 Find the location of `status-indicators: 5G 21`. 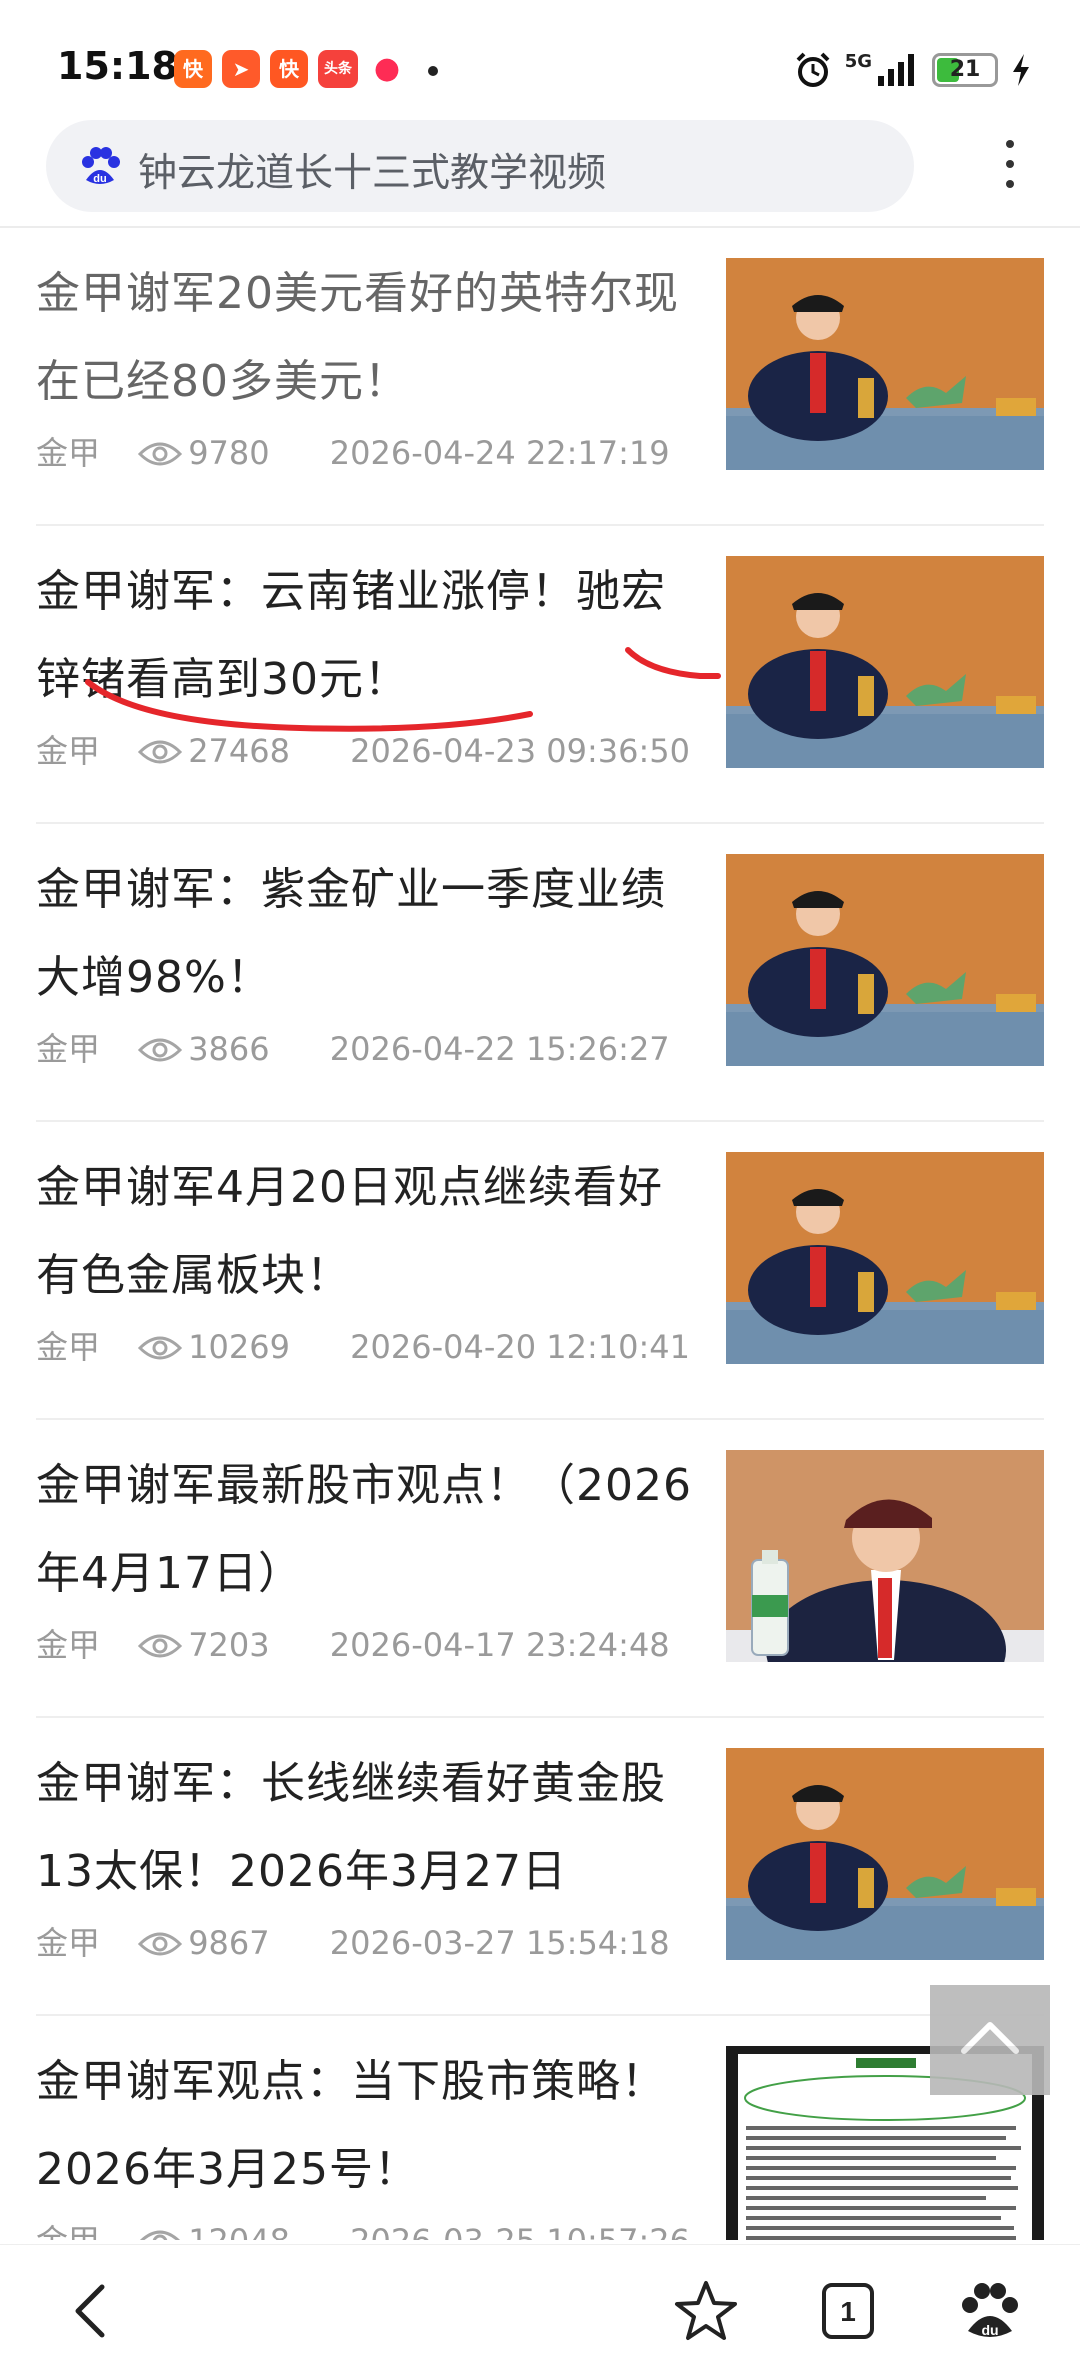

status-indicators: 5G 21 is located at coordinates (912, 70).